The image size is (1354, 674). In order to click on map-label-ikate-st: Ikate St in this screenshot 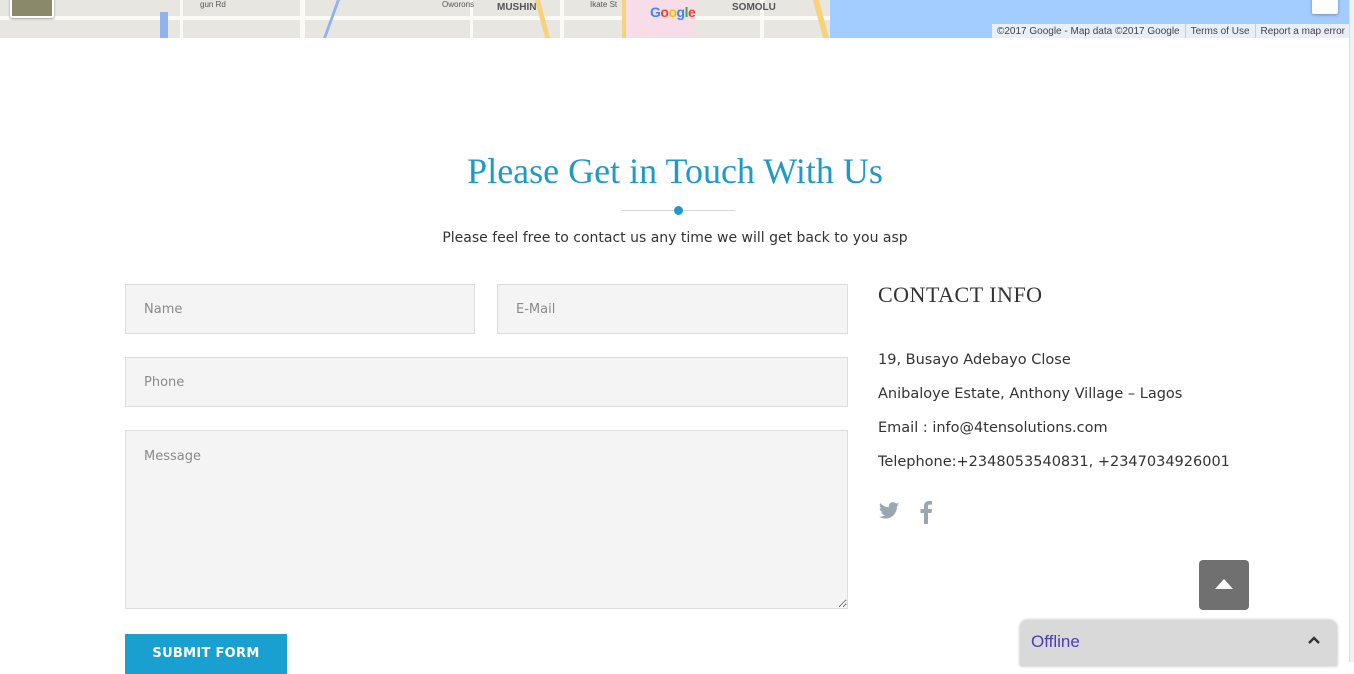, I will do `click(604, 4)`.